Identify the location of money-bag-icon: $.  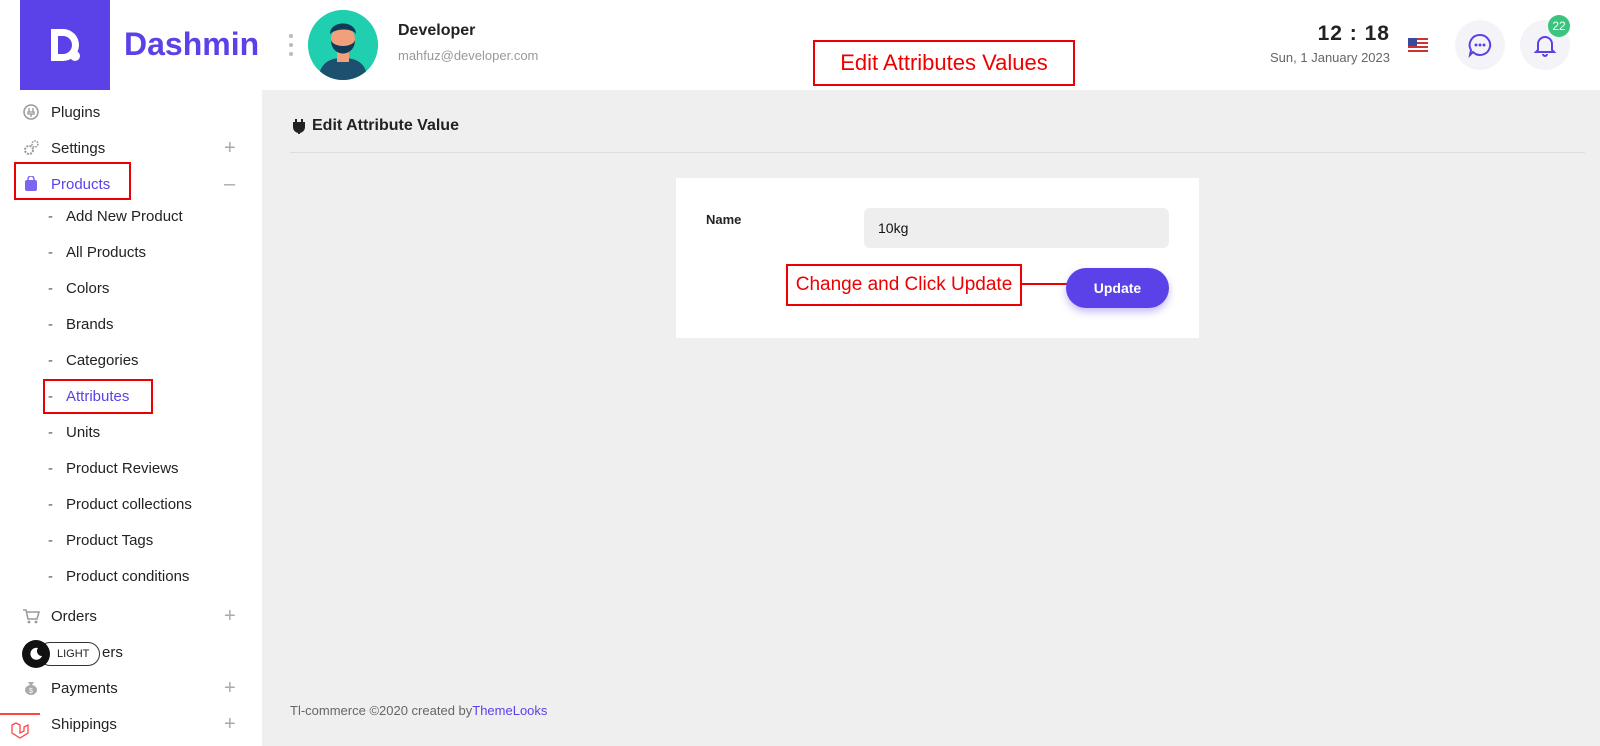
(31, 688).